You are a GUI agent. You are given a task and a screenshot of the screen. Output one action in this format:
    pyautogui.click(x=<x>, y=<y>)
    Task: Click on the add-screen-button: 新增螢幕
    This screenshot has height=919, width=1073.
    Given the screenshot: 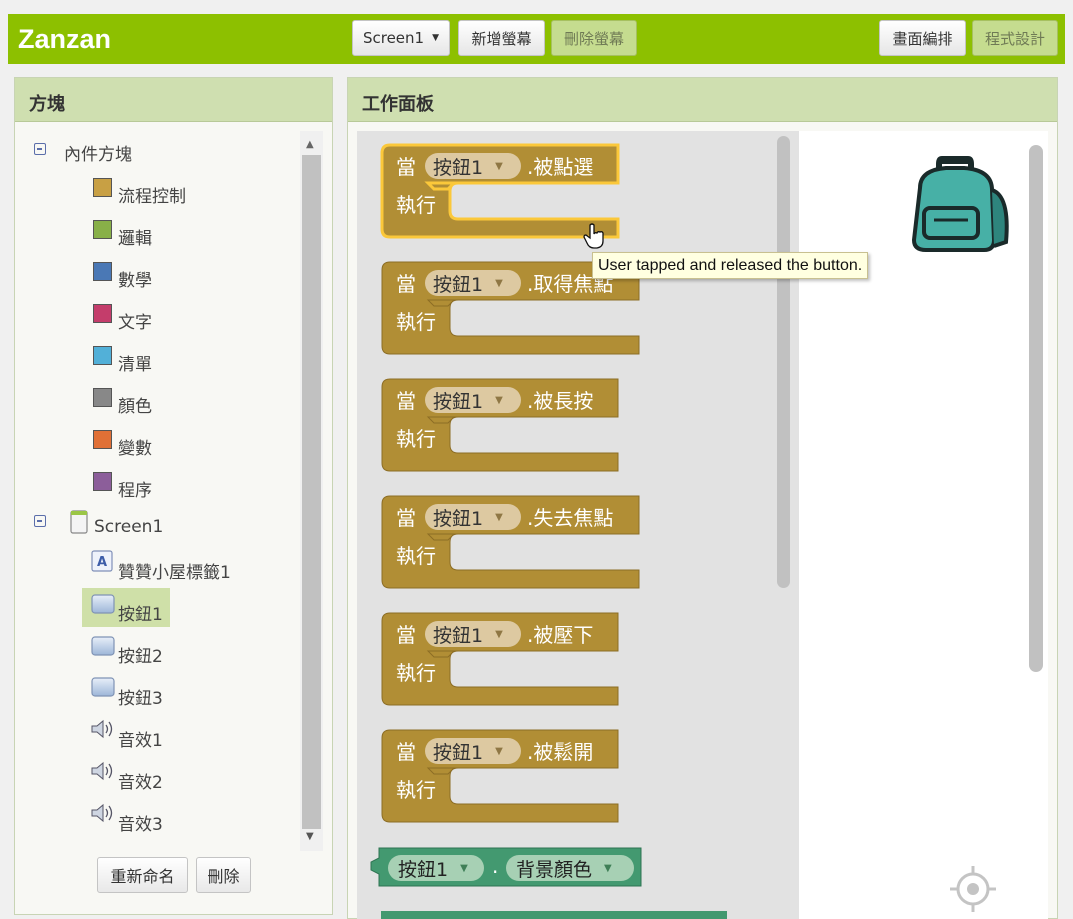 What is the action you would take?
    pyautogui.click(x=501, y=38)
    